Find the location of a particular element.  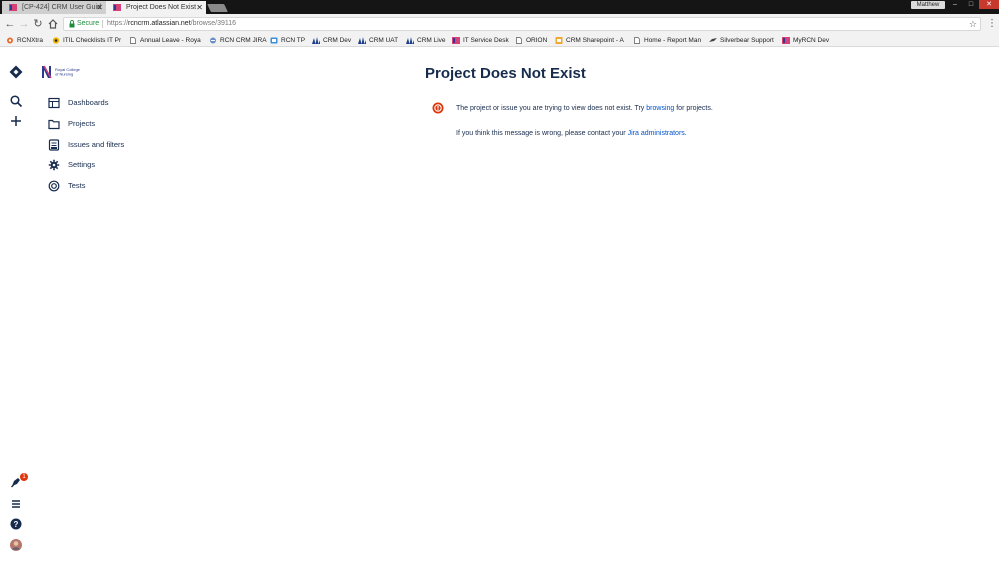

browser-profile-button: Matthew is located at coordinates (928, 5).